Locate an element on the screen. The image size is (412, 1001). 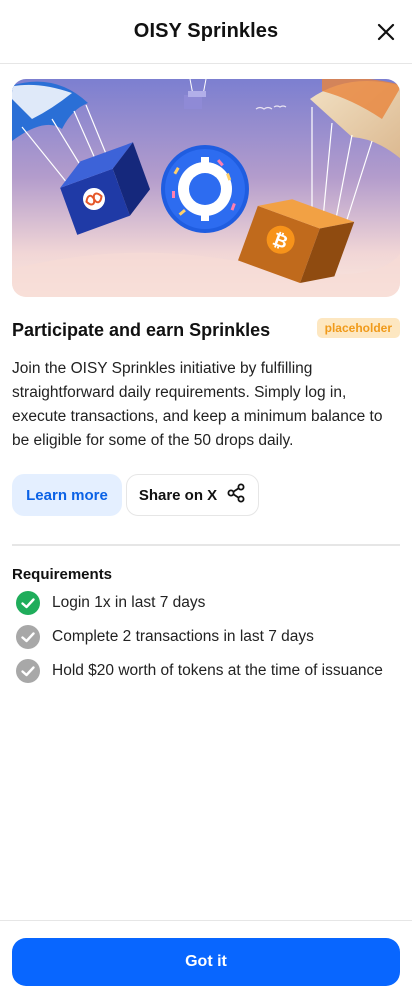
requirement-label: Complete 2 transactions in last 7 days is located at coordinates (183, 636).